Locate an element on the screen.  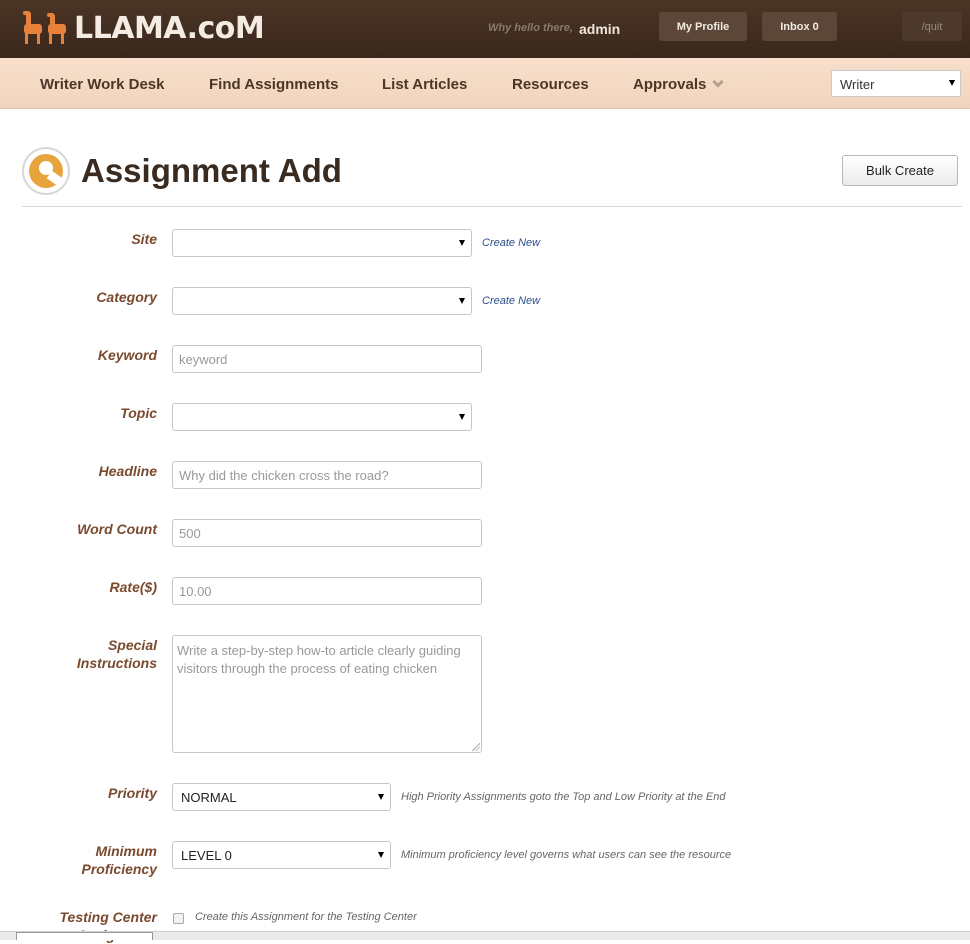
special-instructions-label: Special Instructions is located at coordinates (117, 654).